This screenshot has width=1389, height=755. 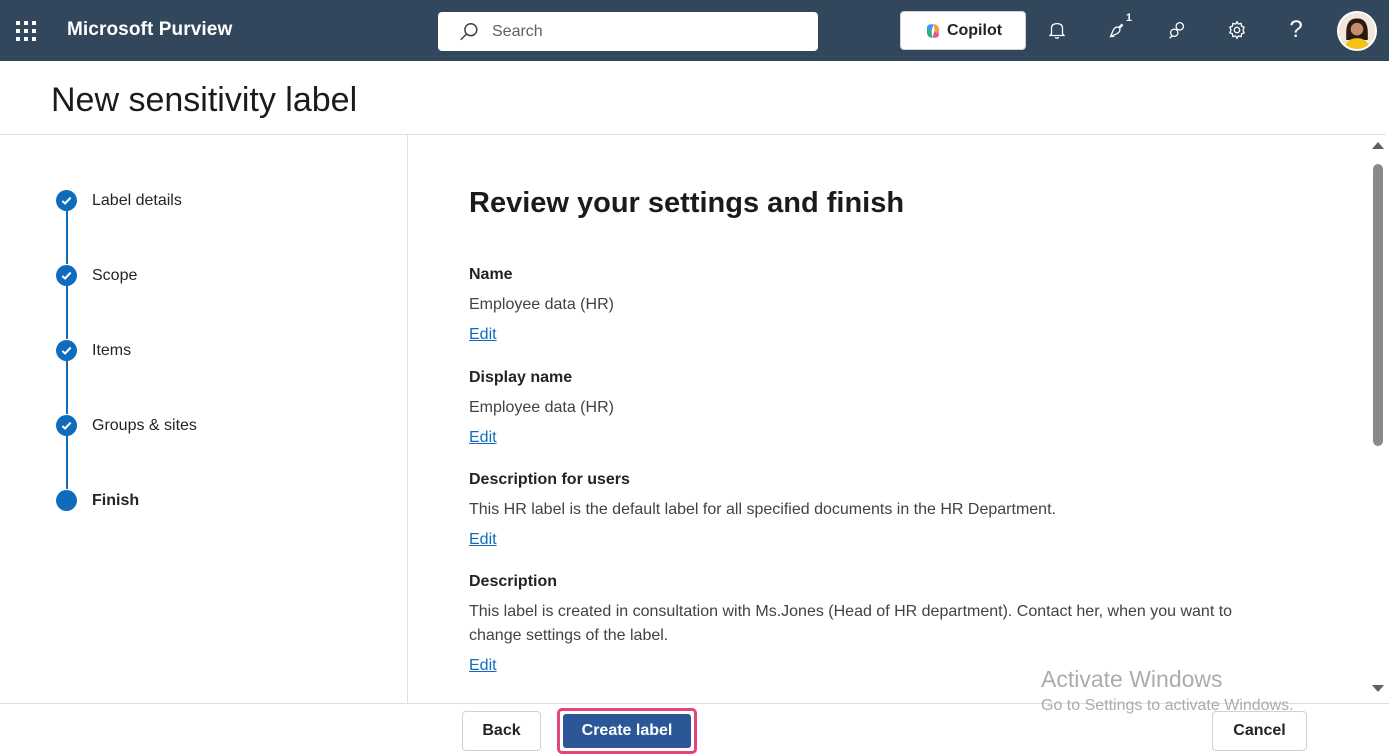 I want to click on name-value: Employee data (HR), so click(x=541, y=304).